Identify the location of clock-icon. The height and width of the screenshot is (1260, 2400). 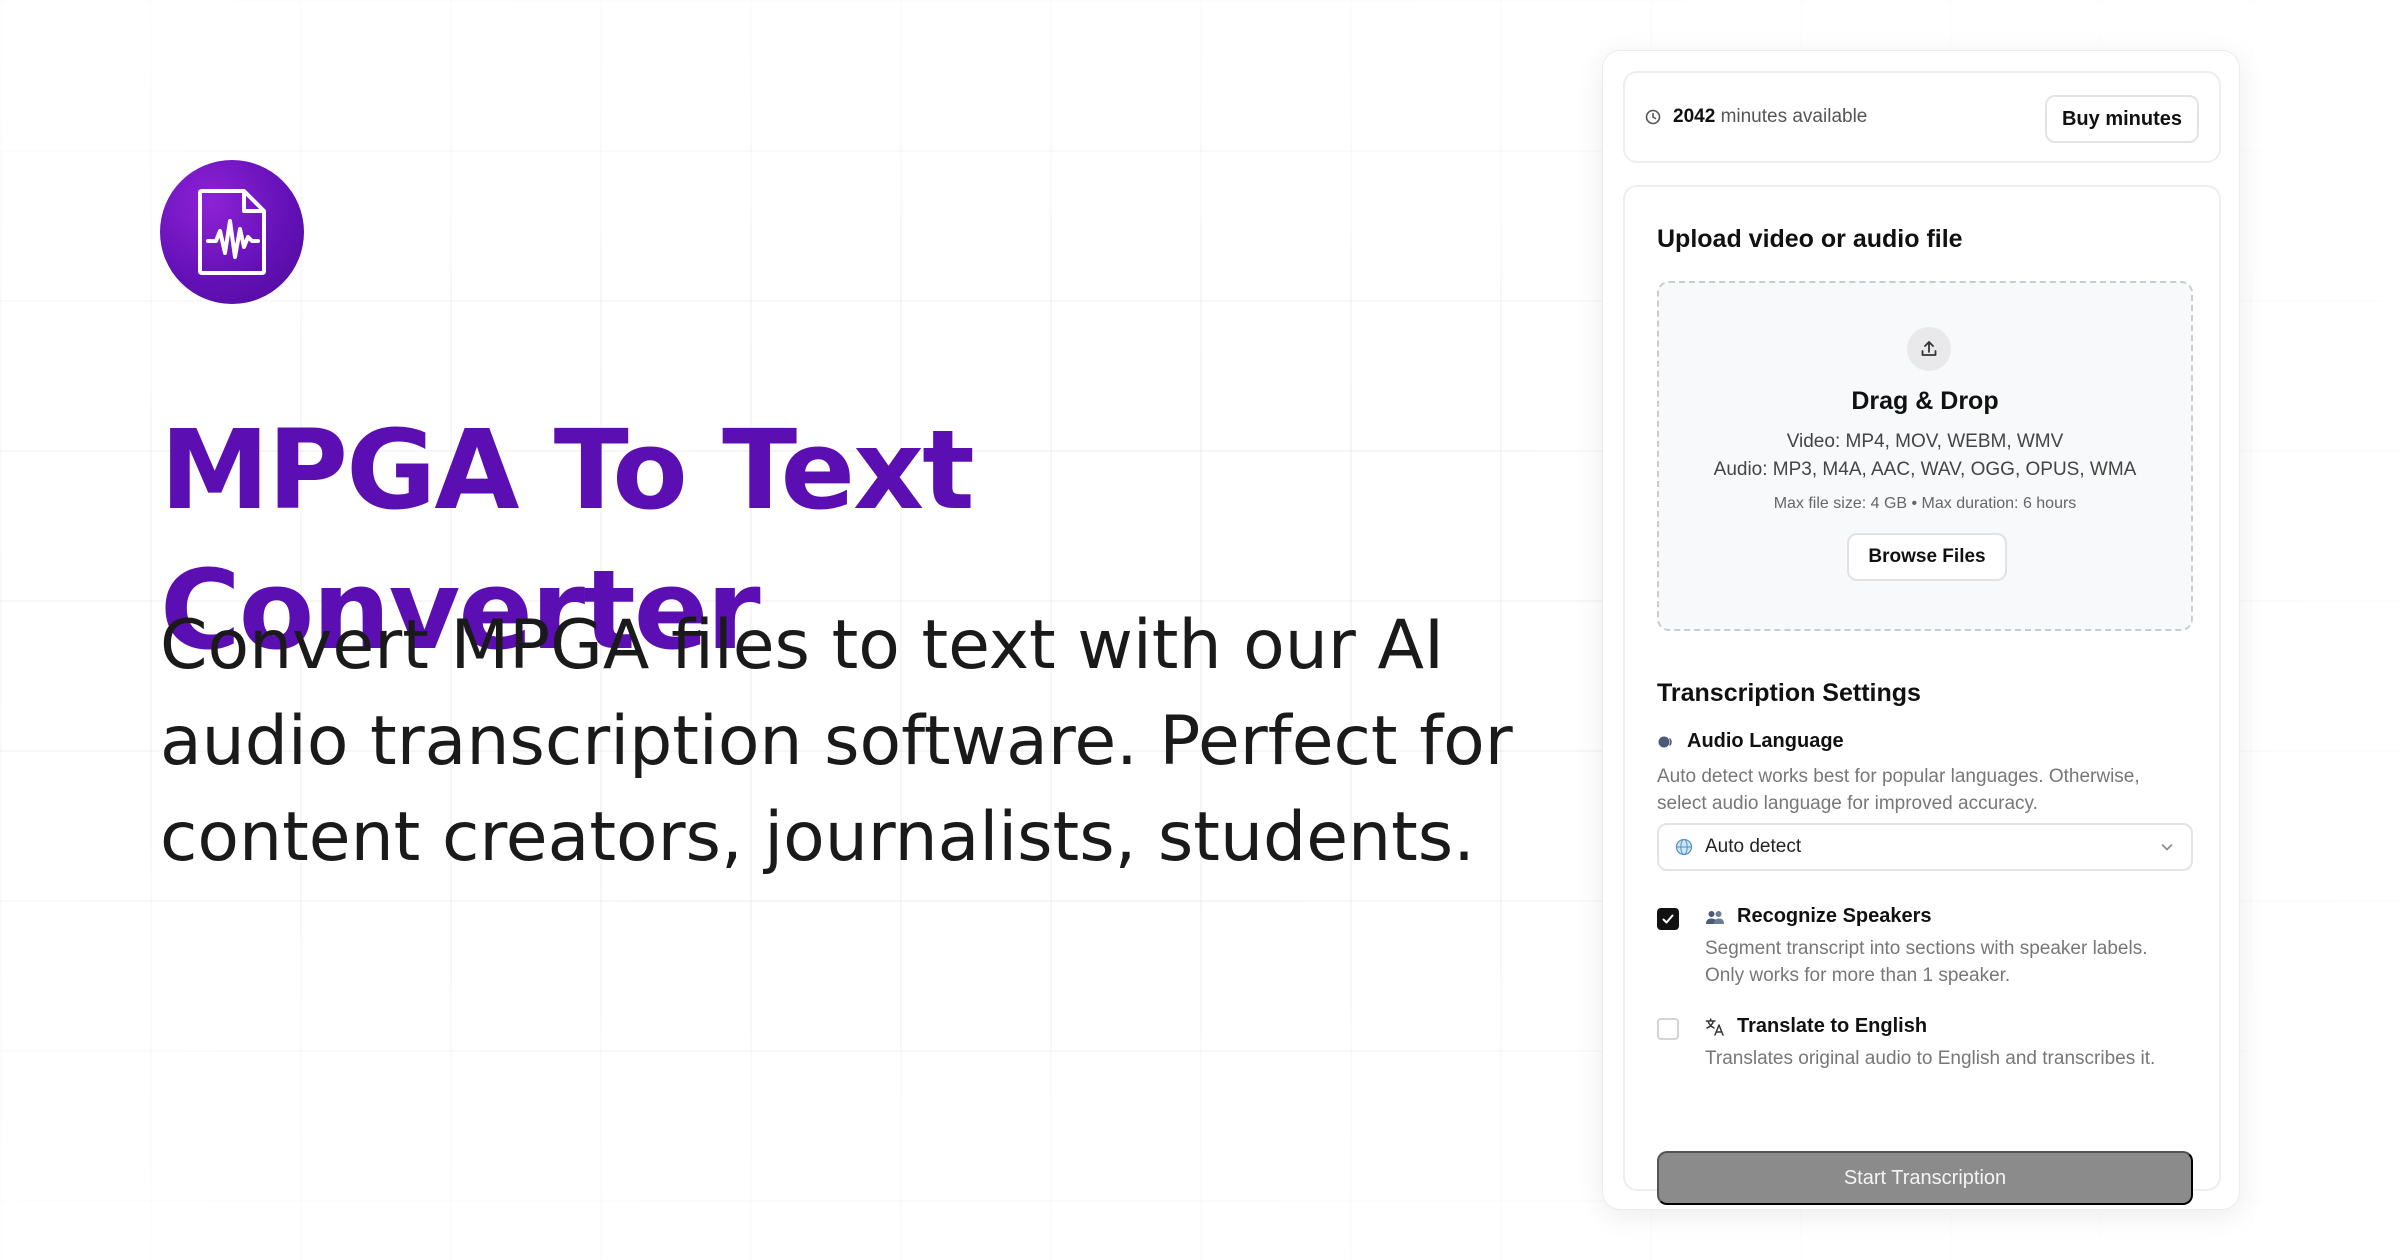
(1653, 117).